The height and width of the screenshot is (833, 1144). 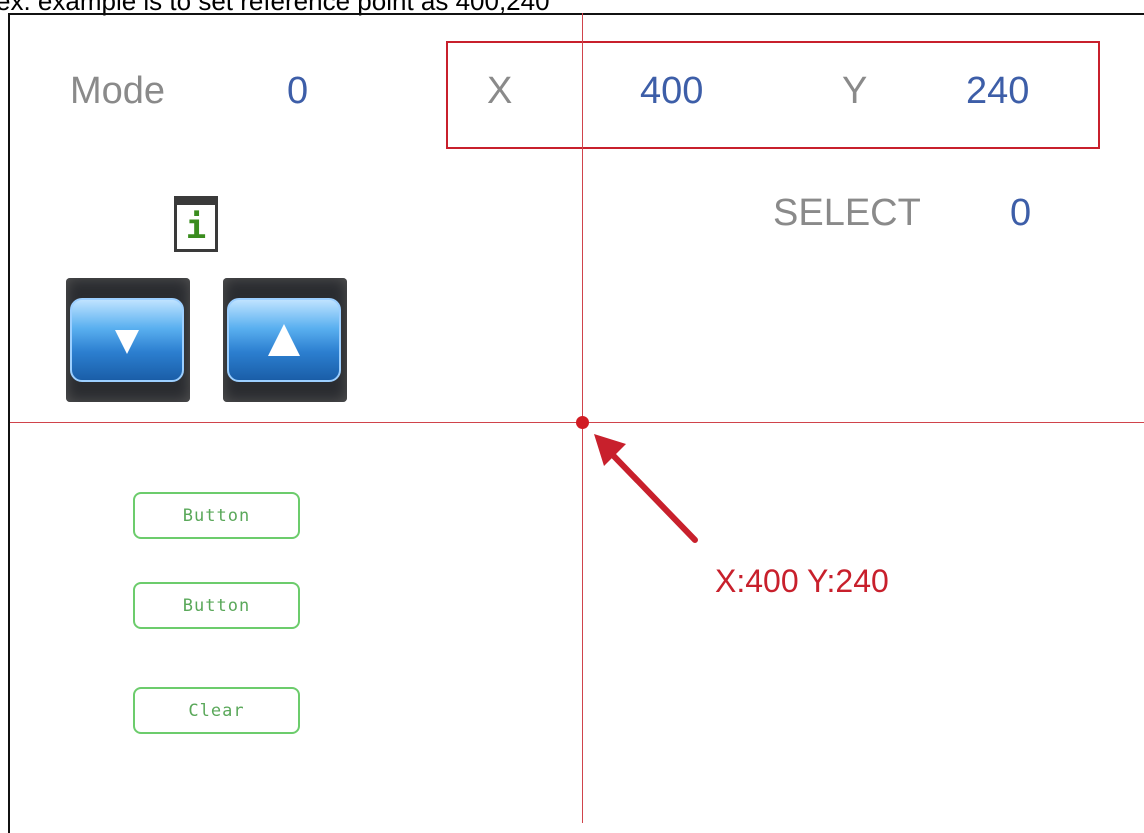 I want to click on button-2: Button, so click(x=216, y=605).